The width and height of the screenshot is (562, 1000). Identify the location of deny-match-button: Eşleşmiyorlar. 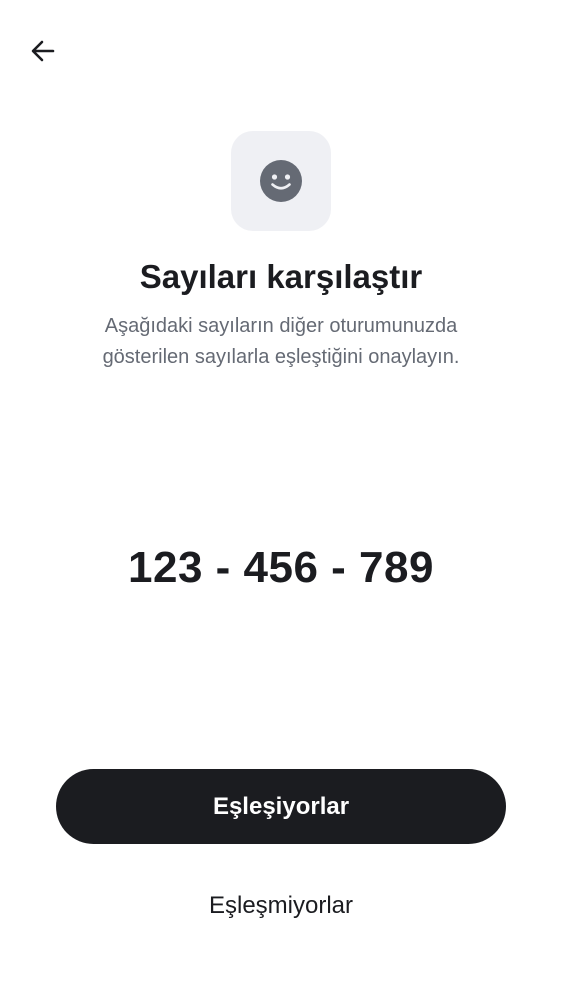
(281, 906).